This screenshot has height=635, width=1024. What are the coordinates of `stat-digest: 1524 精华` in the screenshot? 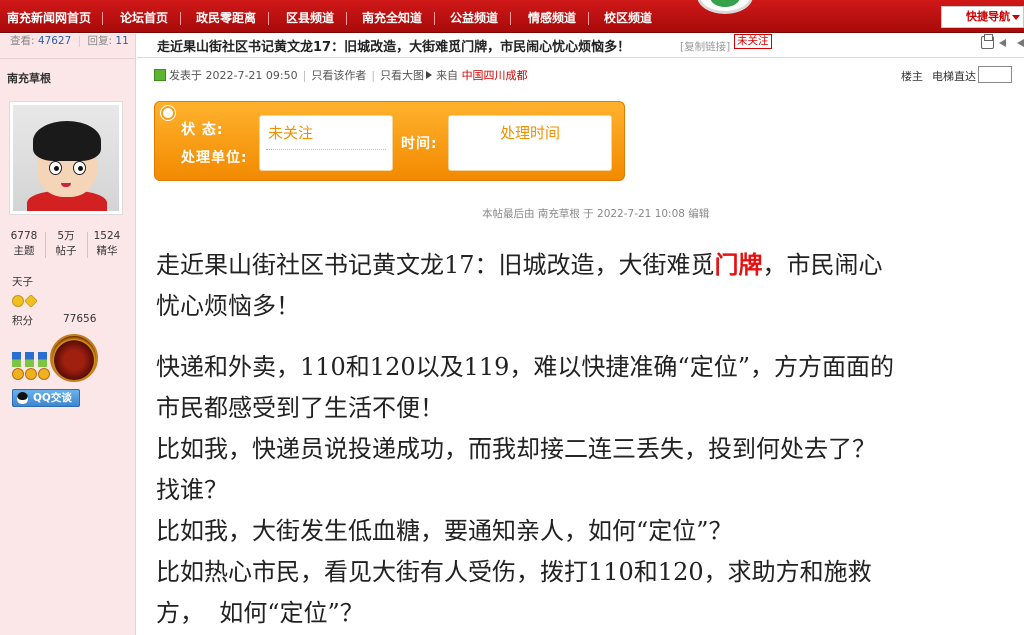 It's located at (107, 244).